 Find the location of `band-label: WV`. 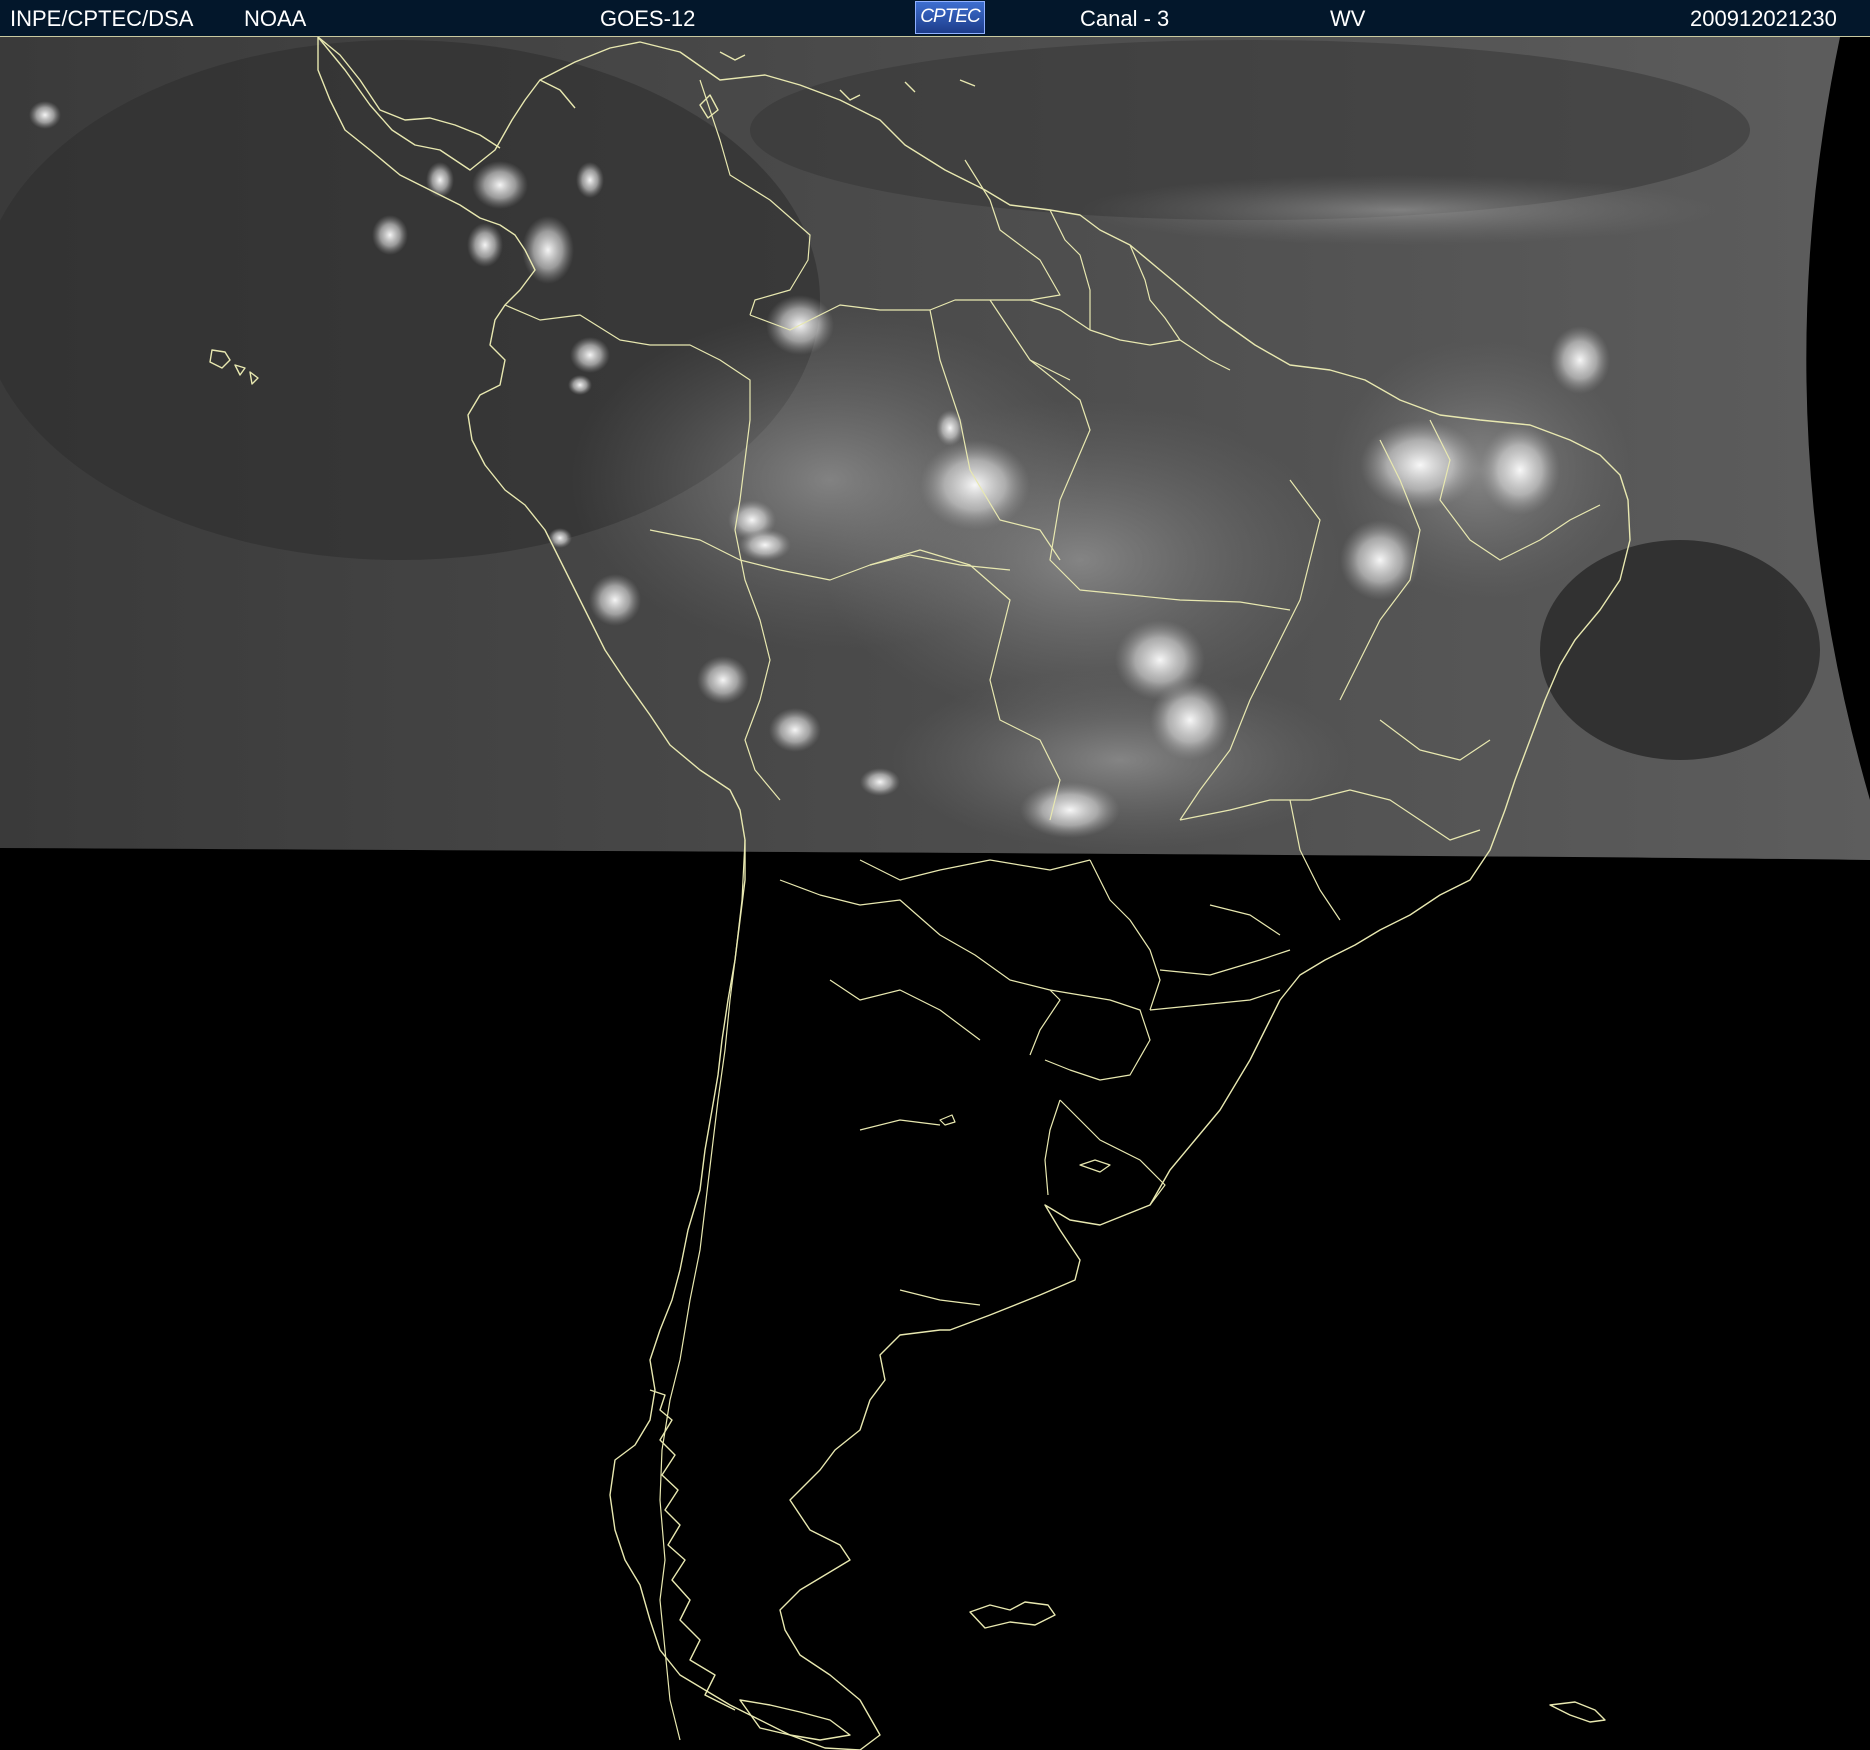

band-label: WV is located at coordinates (1348, 18).